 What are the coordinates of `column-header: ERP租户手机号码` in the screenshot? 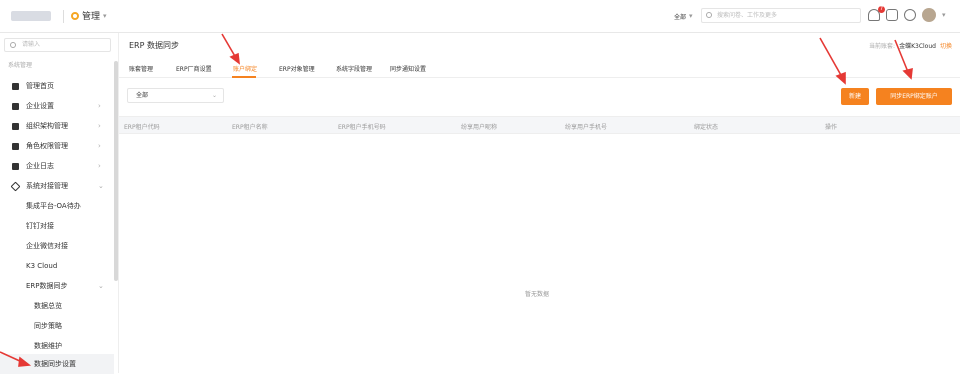 It's located at (362, 127).